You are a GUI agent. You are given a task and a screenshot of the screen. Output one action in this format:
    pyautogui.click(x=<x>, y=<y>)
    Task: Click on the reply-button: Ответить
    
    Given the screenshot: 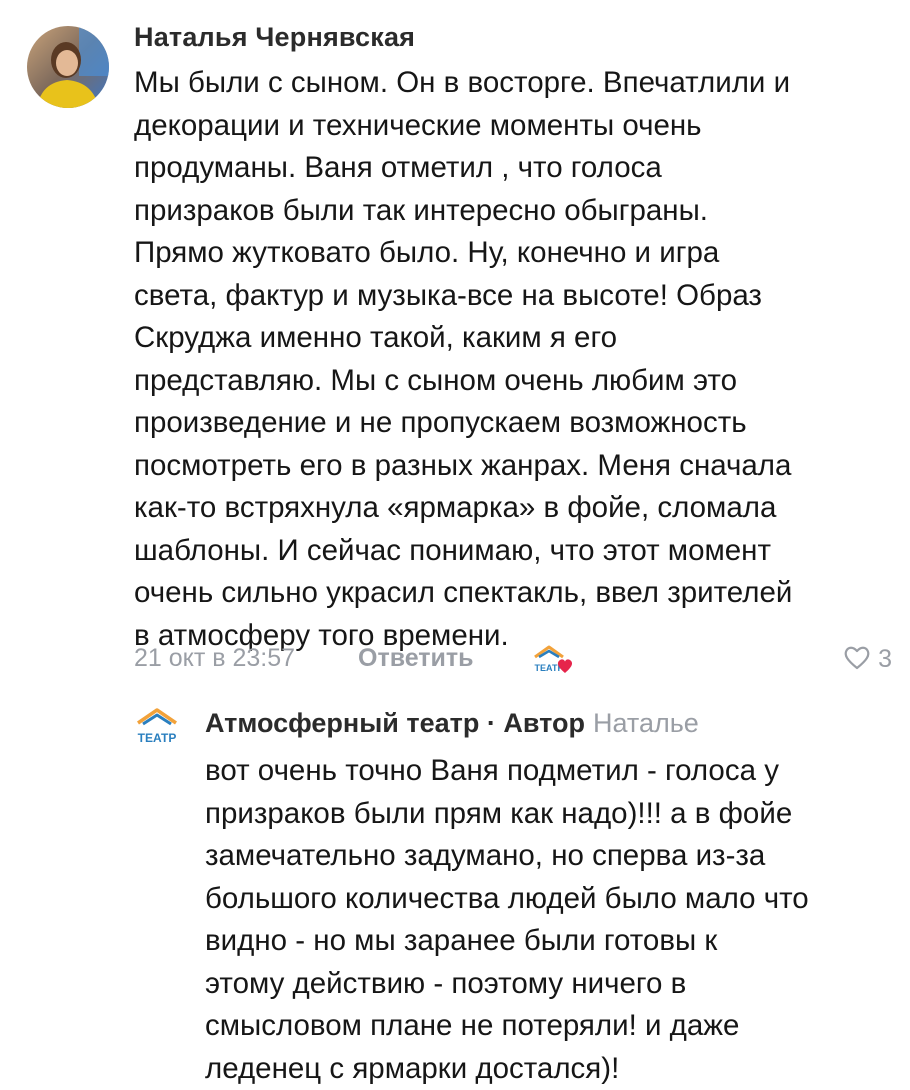 What is the action you would take?
    pyautogui.click(x=416, y=658)
    